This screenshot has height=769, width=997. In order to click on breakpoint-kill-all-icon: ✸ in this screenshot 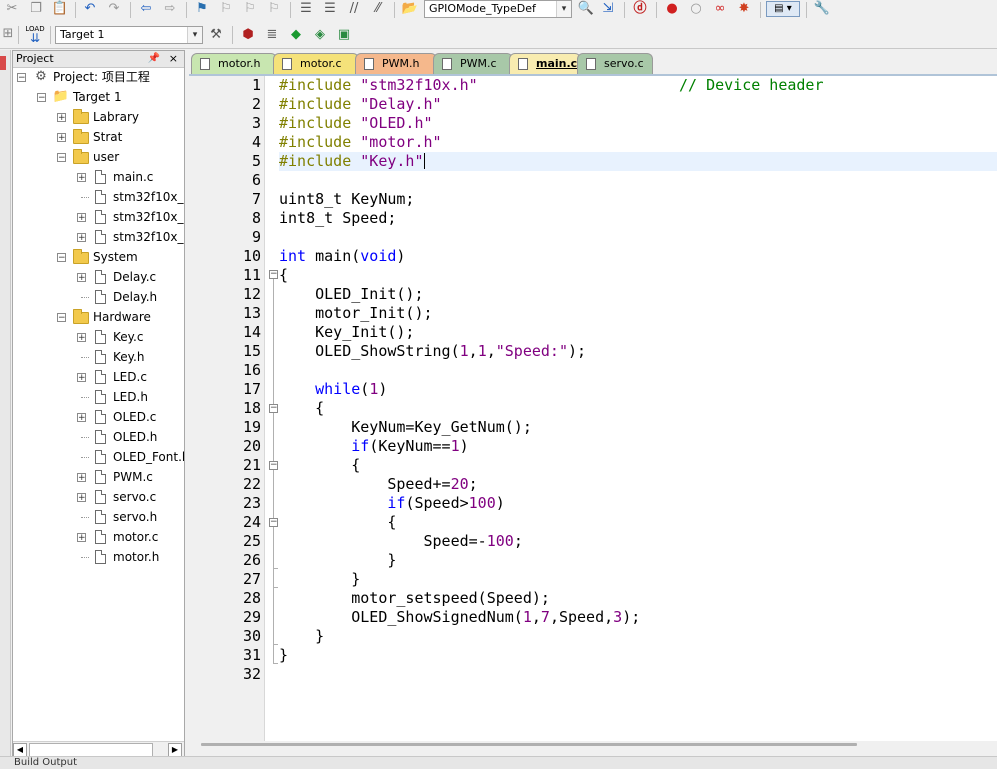, I will do `click(744, 9)`.